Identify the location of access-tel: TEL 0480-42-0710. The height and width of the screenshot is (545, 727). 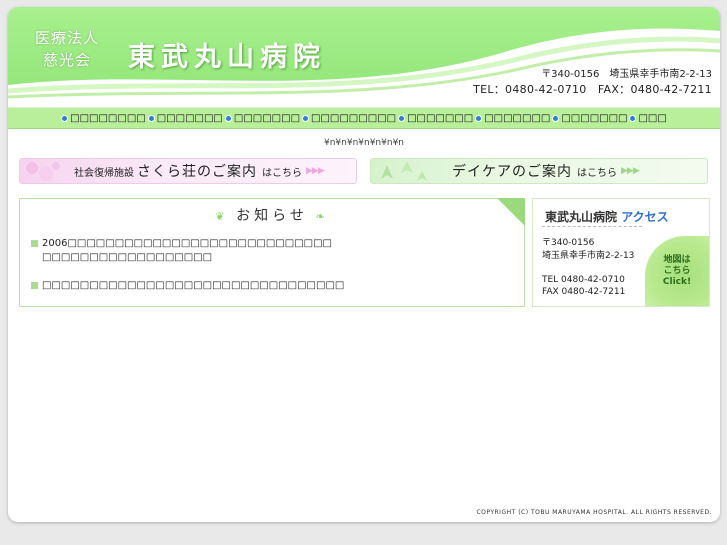
(583, 280).